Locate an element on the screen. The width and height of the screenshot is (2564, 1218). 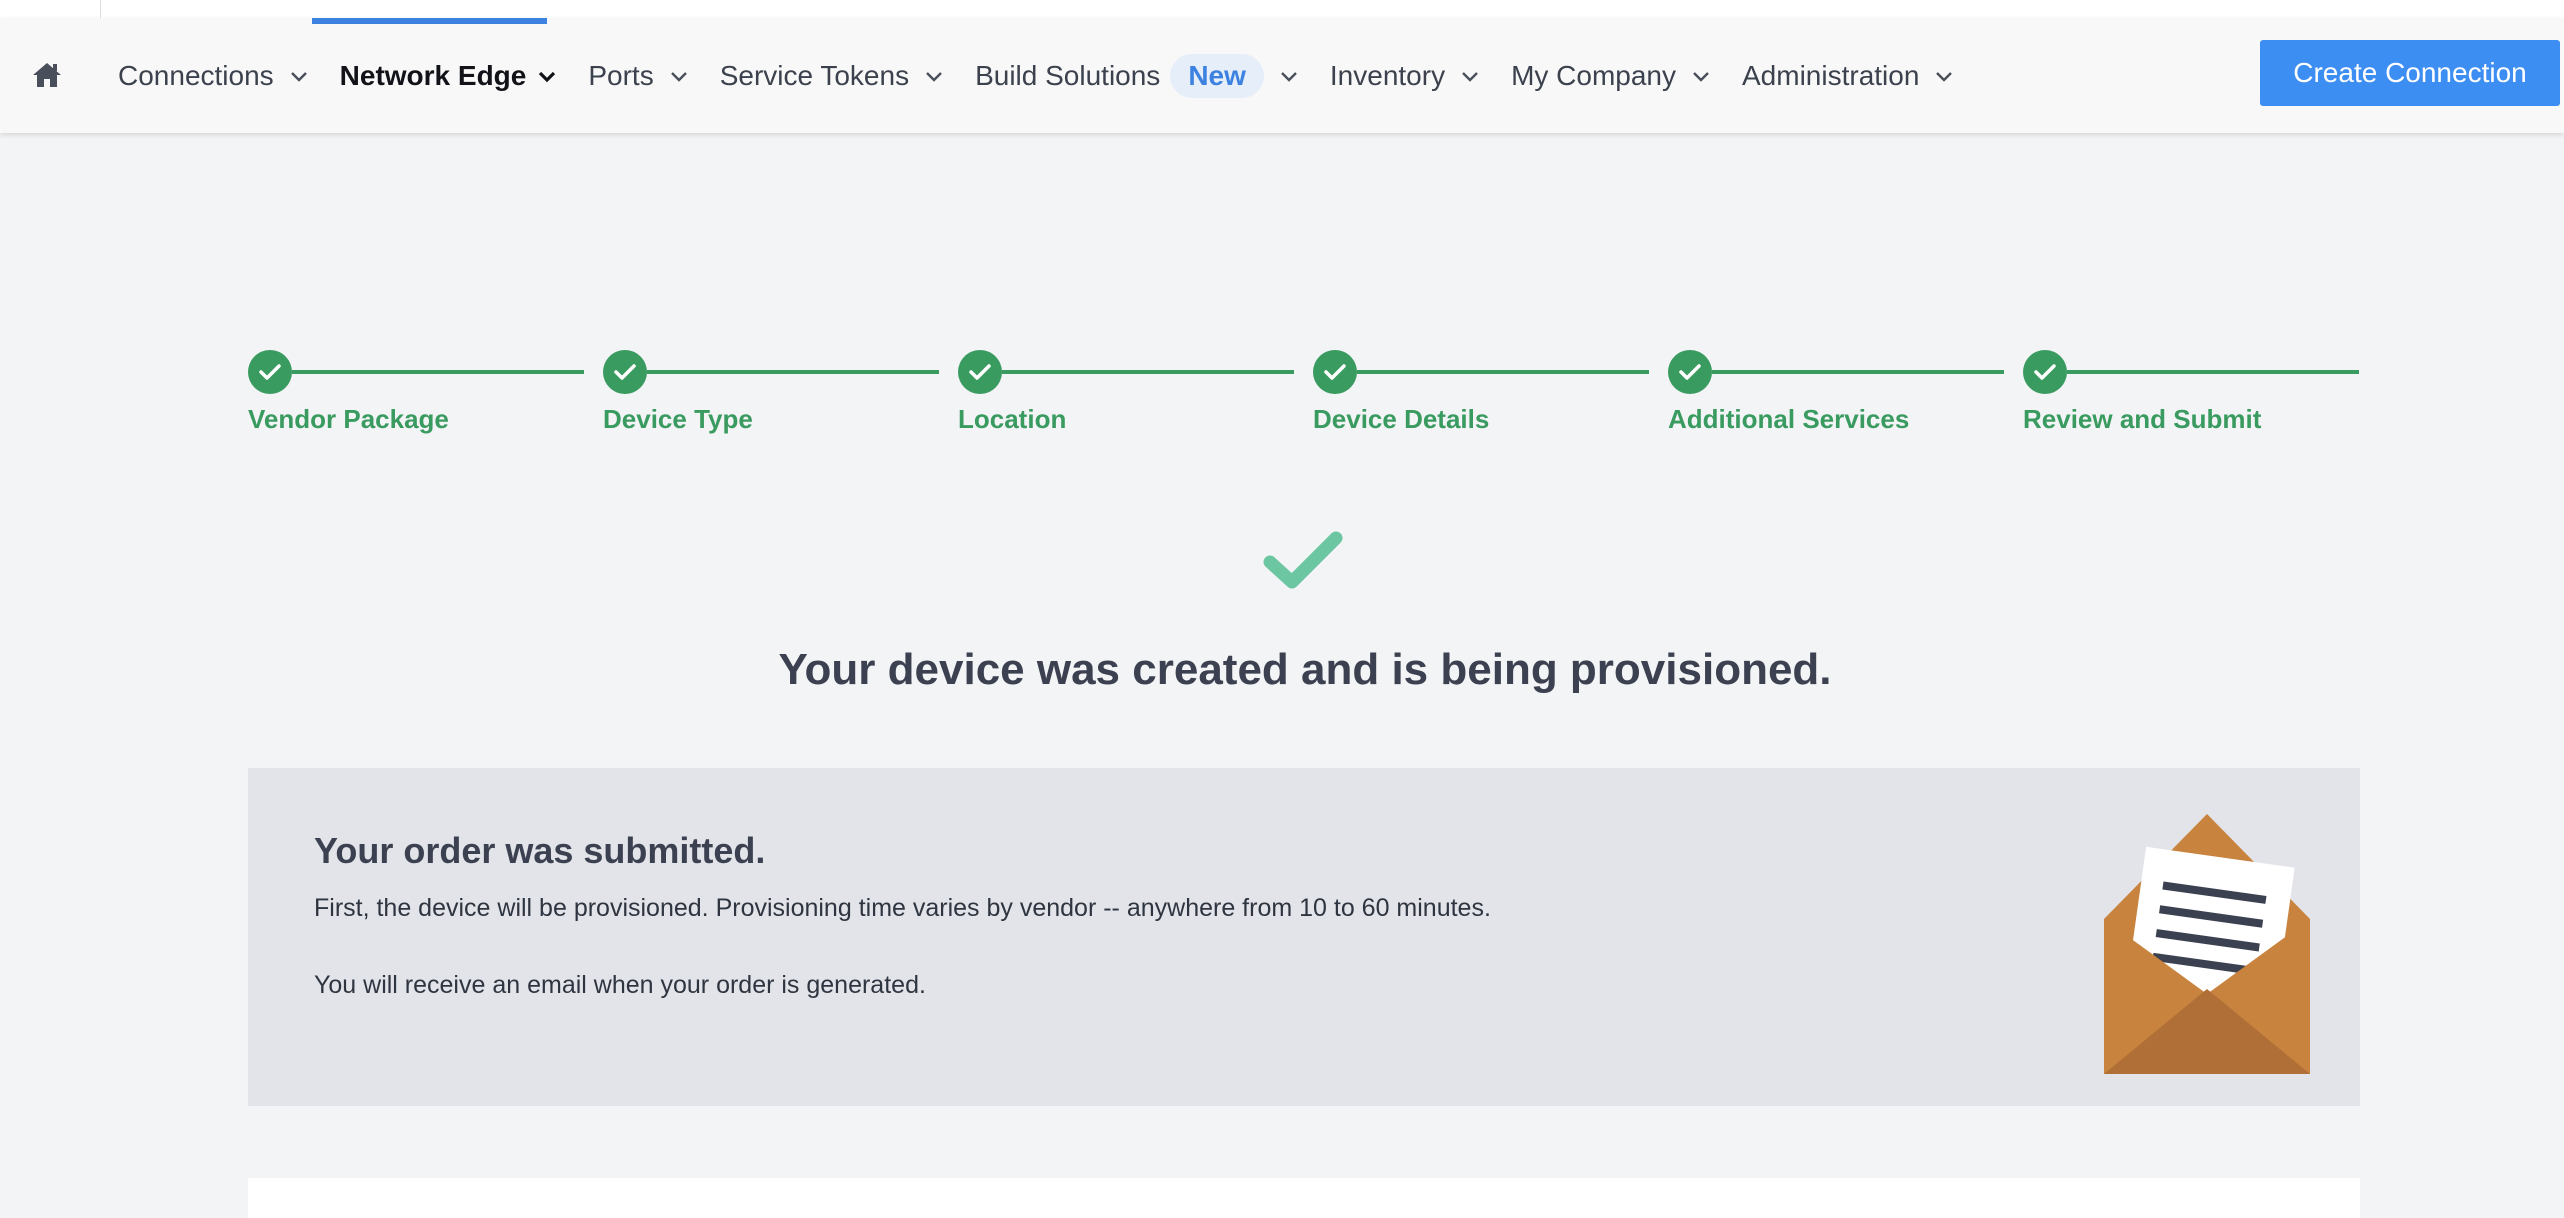
nav-item-label: Inventory is located at coordinates (1387, 75).